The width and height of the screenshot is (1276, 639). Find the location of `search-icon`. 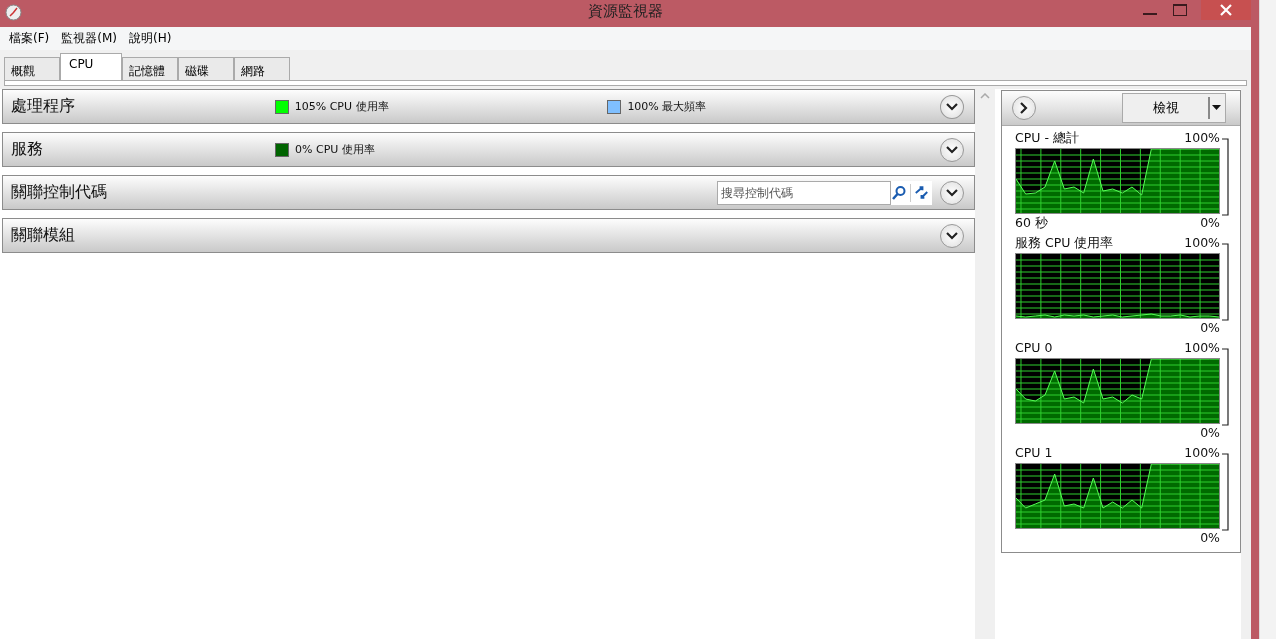

search-icon is located at coordinates (899, 192).